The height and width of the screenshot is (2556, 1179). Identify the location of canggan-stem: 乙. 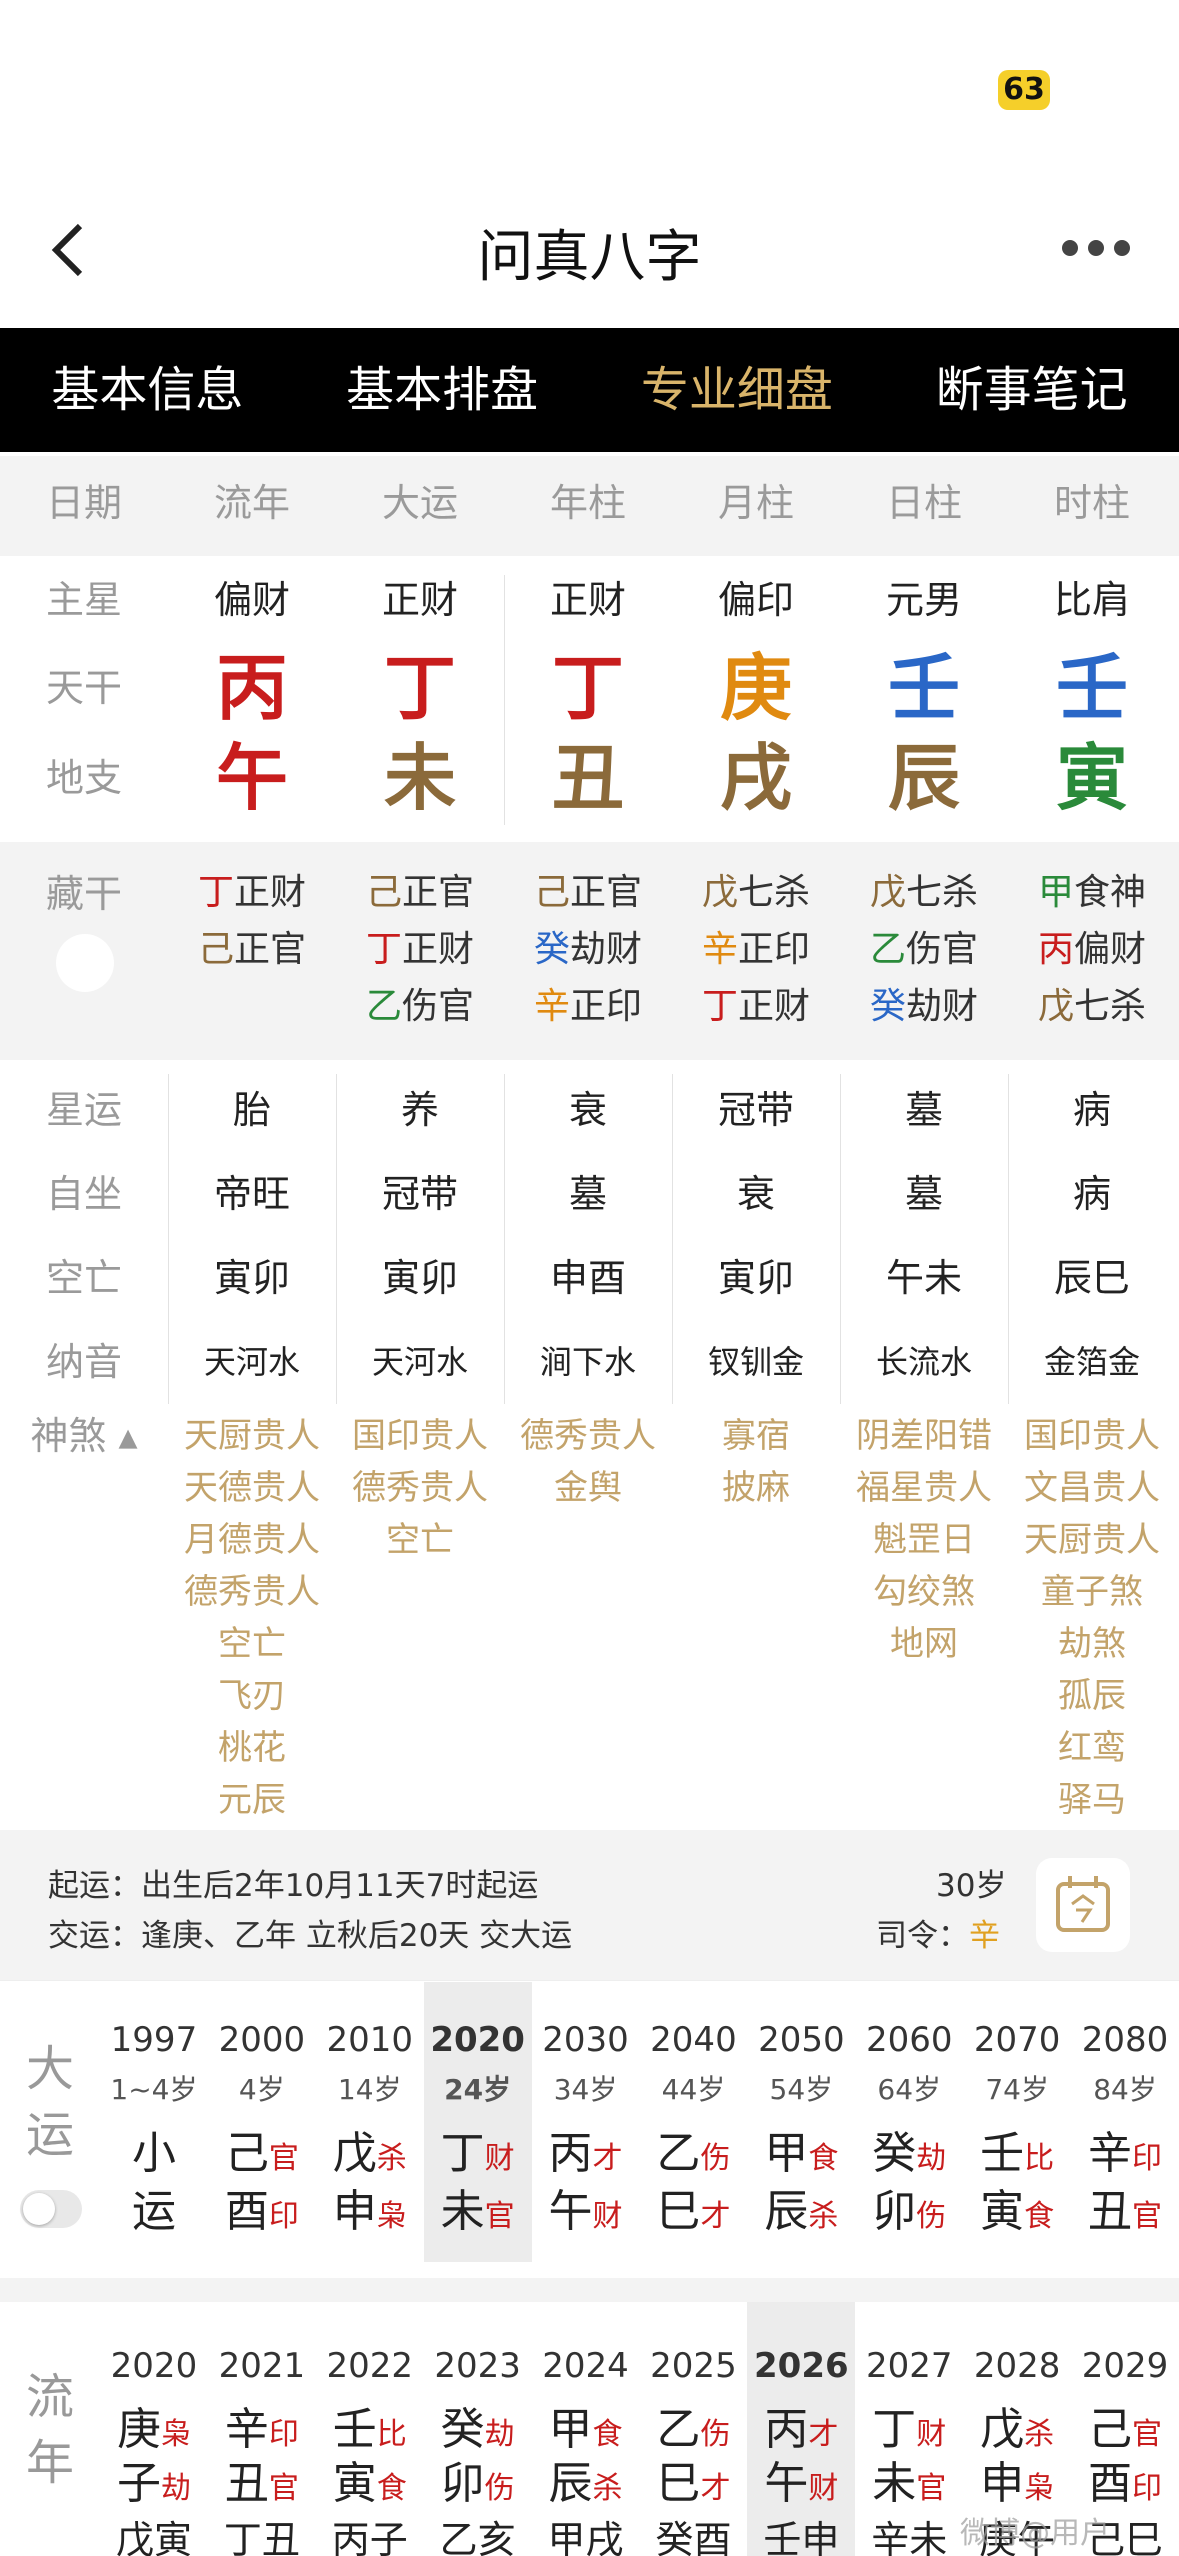
(887, 949).